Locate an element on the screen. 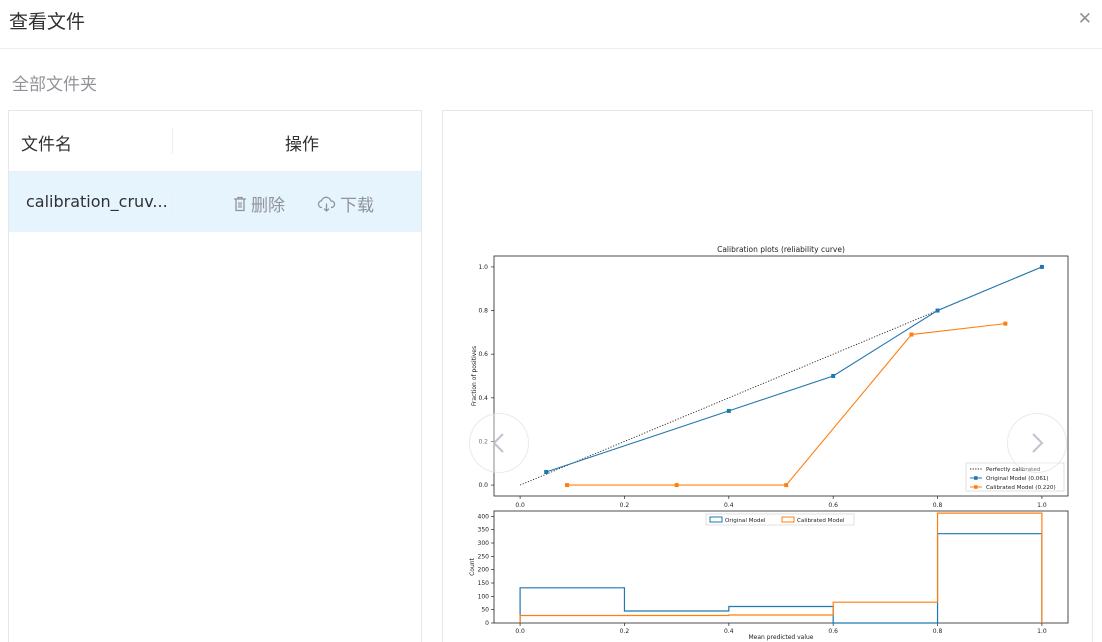  dialog-header: 查看文件 ✕ is located at coordinates (551, 24).